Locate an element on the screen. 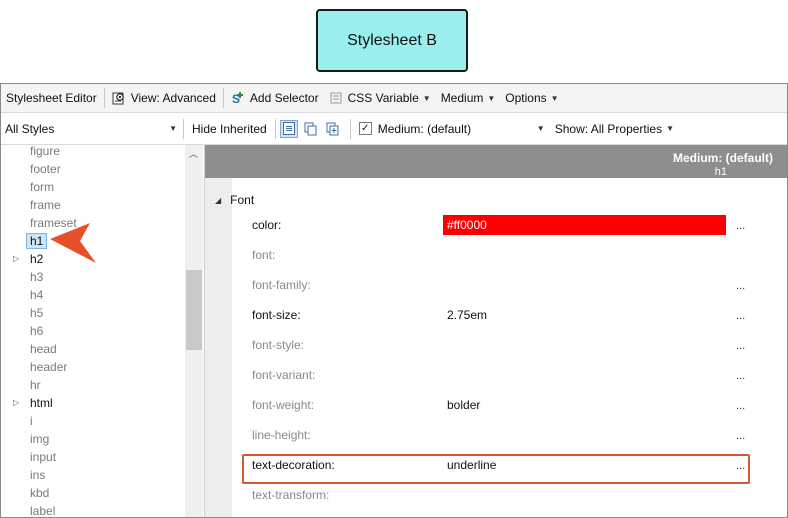 The width and height of the screenshot is (788, 518). property-name: font-size: is located at coordinates (276, 315).